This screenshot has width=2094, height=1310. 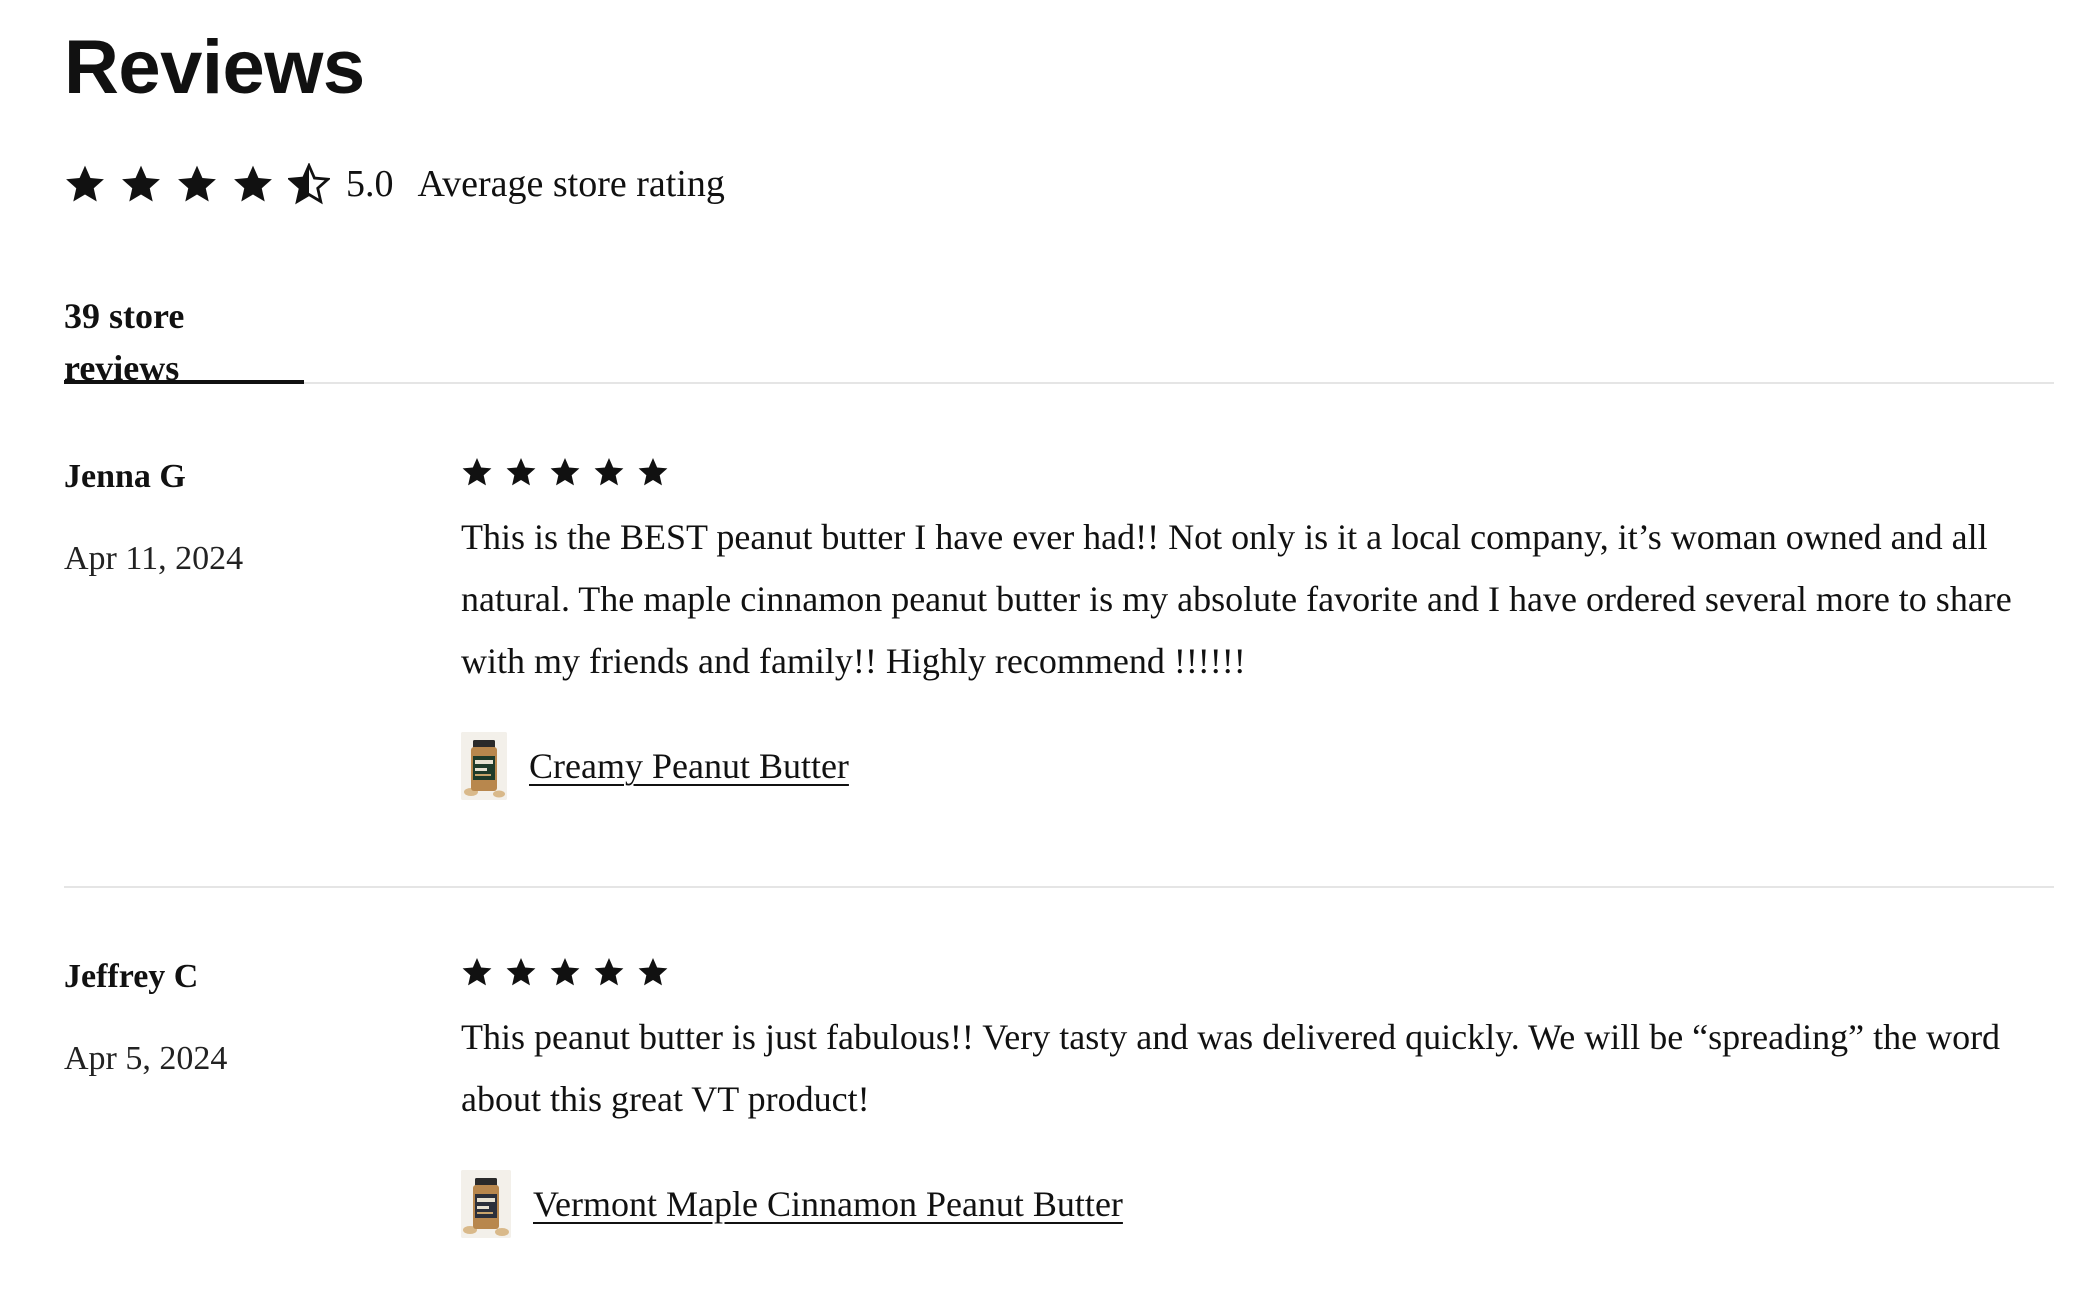 I want to click on tab-store-reviews: 39 store reviews, so click(x=184, y=339).